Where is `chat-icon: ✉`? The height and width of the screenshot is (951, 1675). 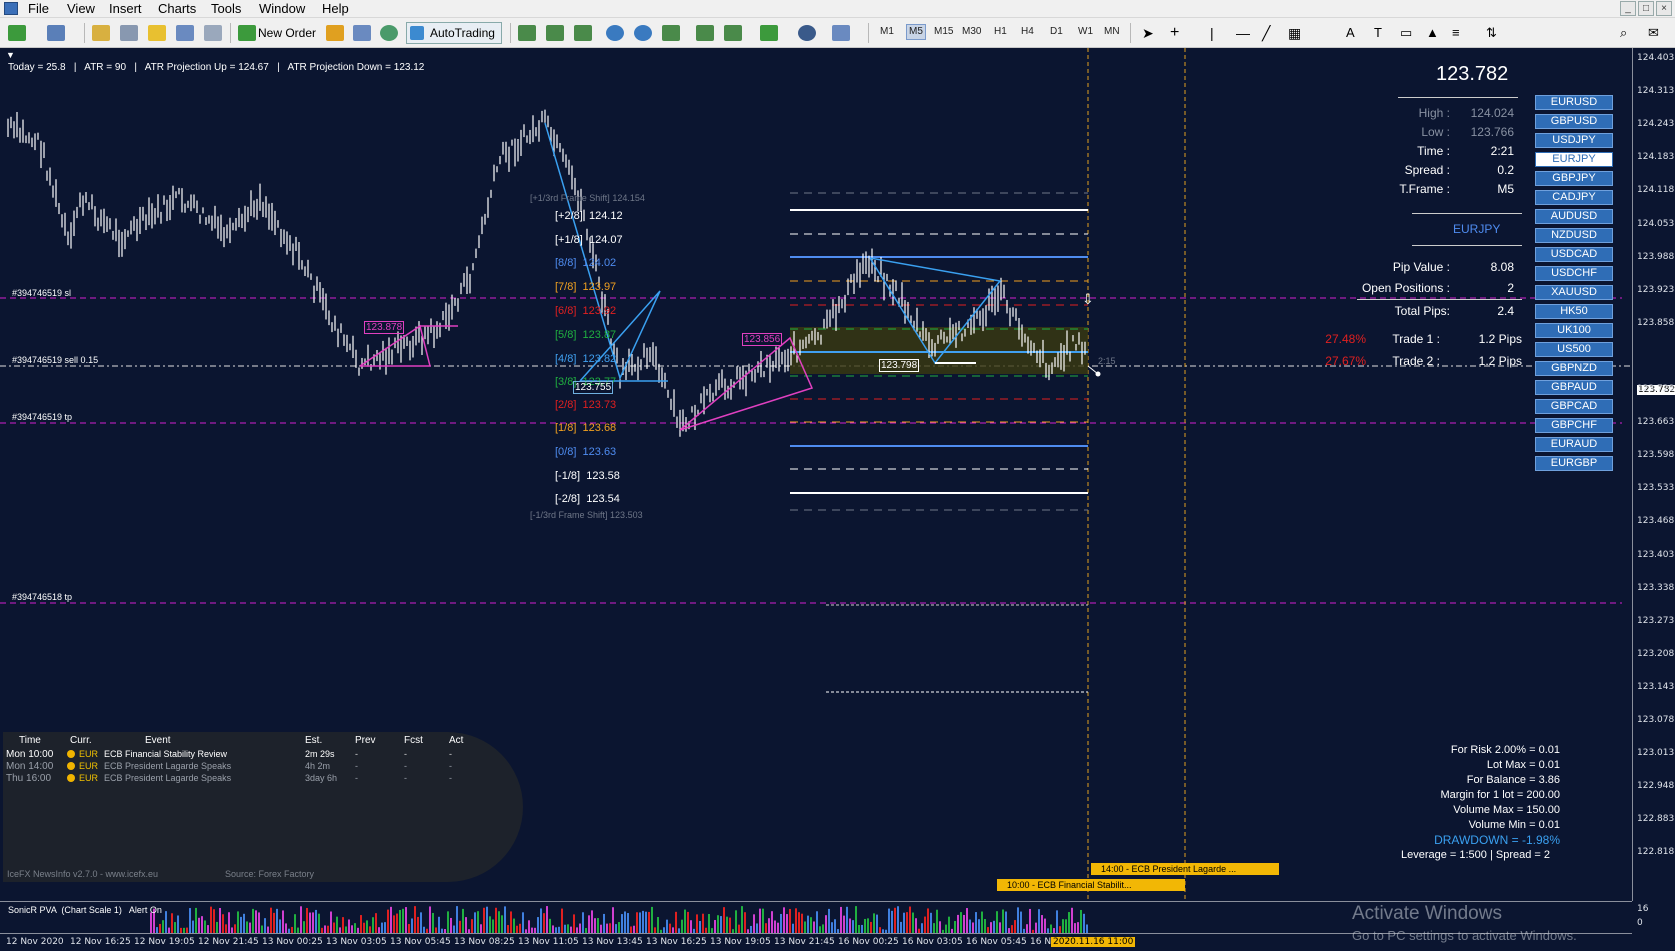 chat-icon: ✉ is located at coordinates (1653, 33).